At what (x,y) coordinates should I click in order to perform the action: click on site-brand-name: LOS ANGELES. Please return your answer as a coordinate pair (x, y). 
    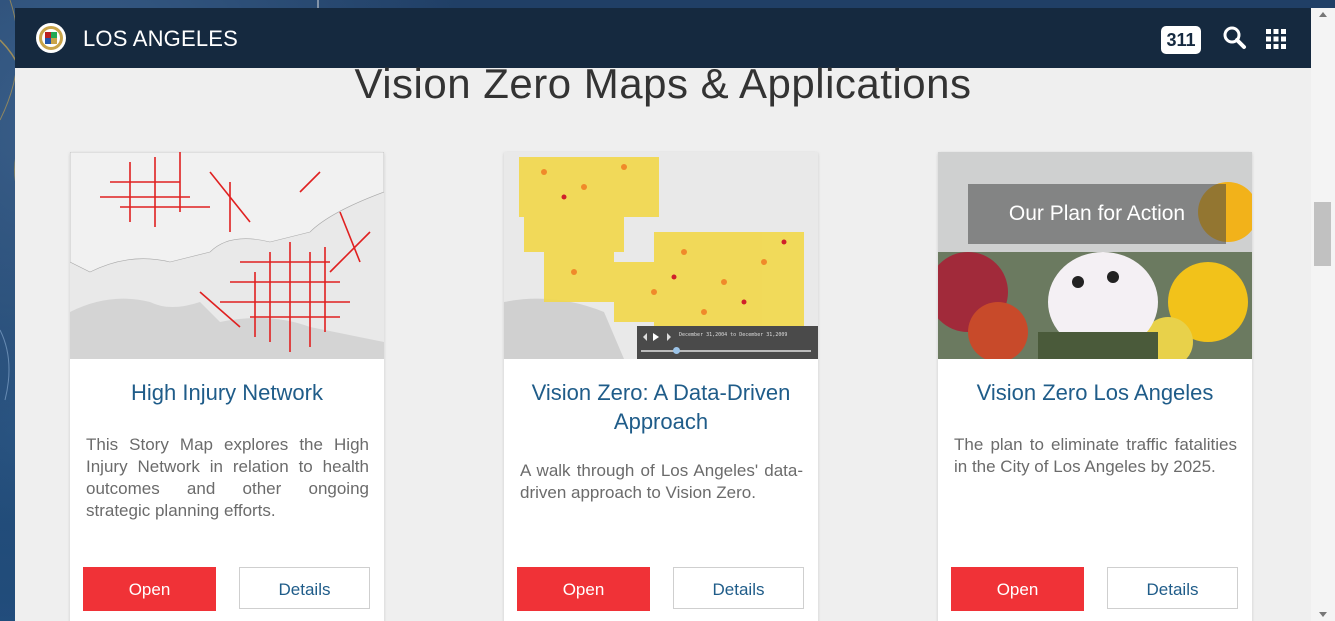
    Looking at the image, I should click on (160, 39).